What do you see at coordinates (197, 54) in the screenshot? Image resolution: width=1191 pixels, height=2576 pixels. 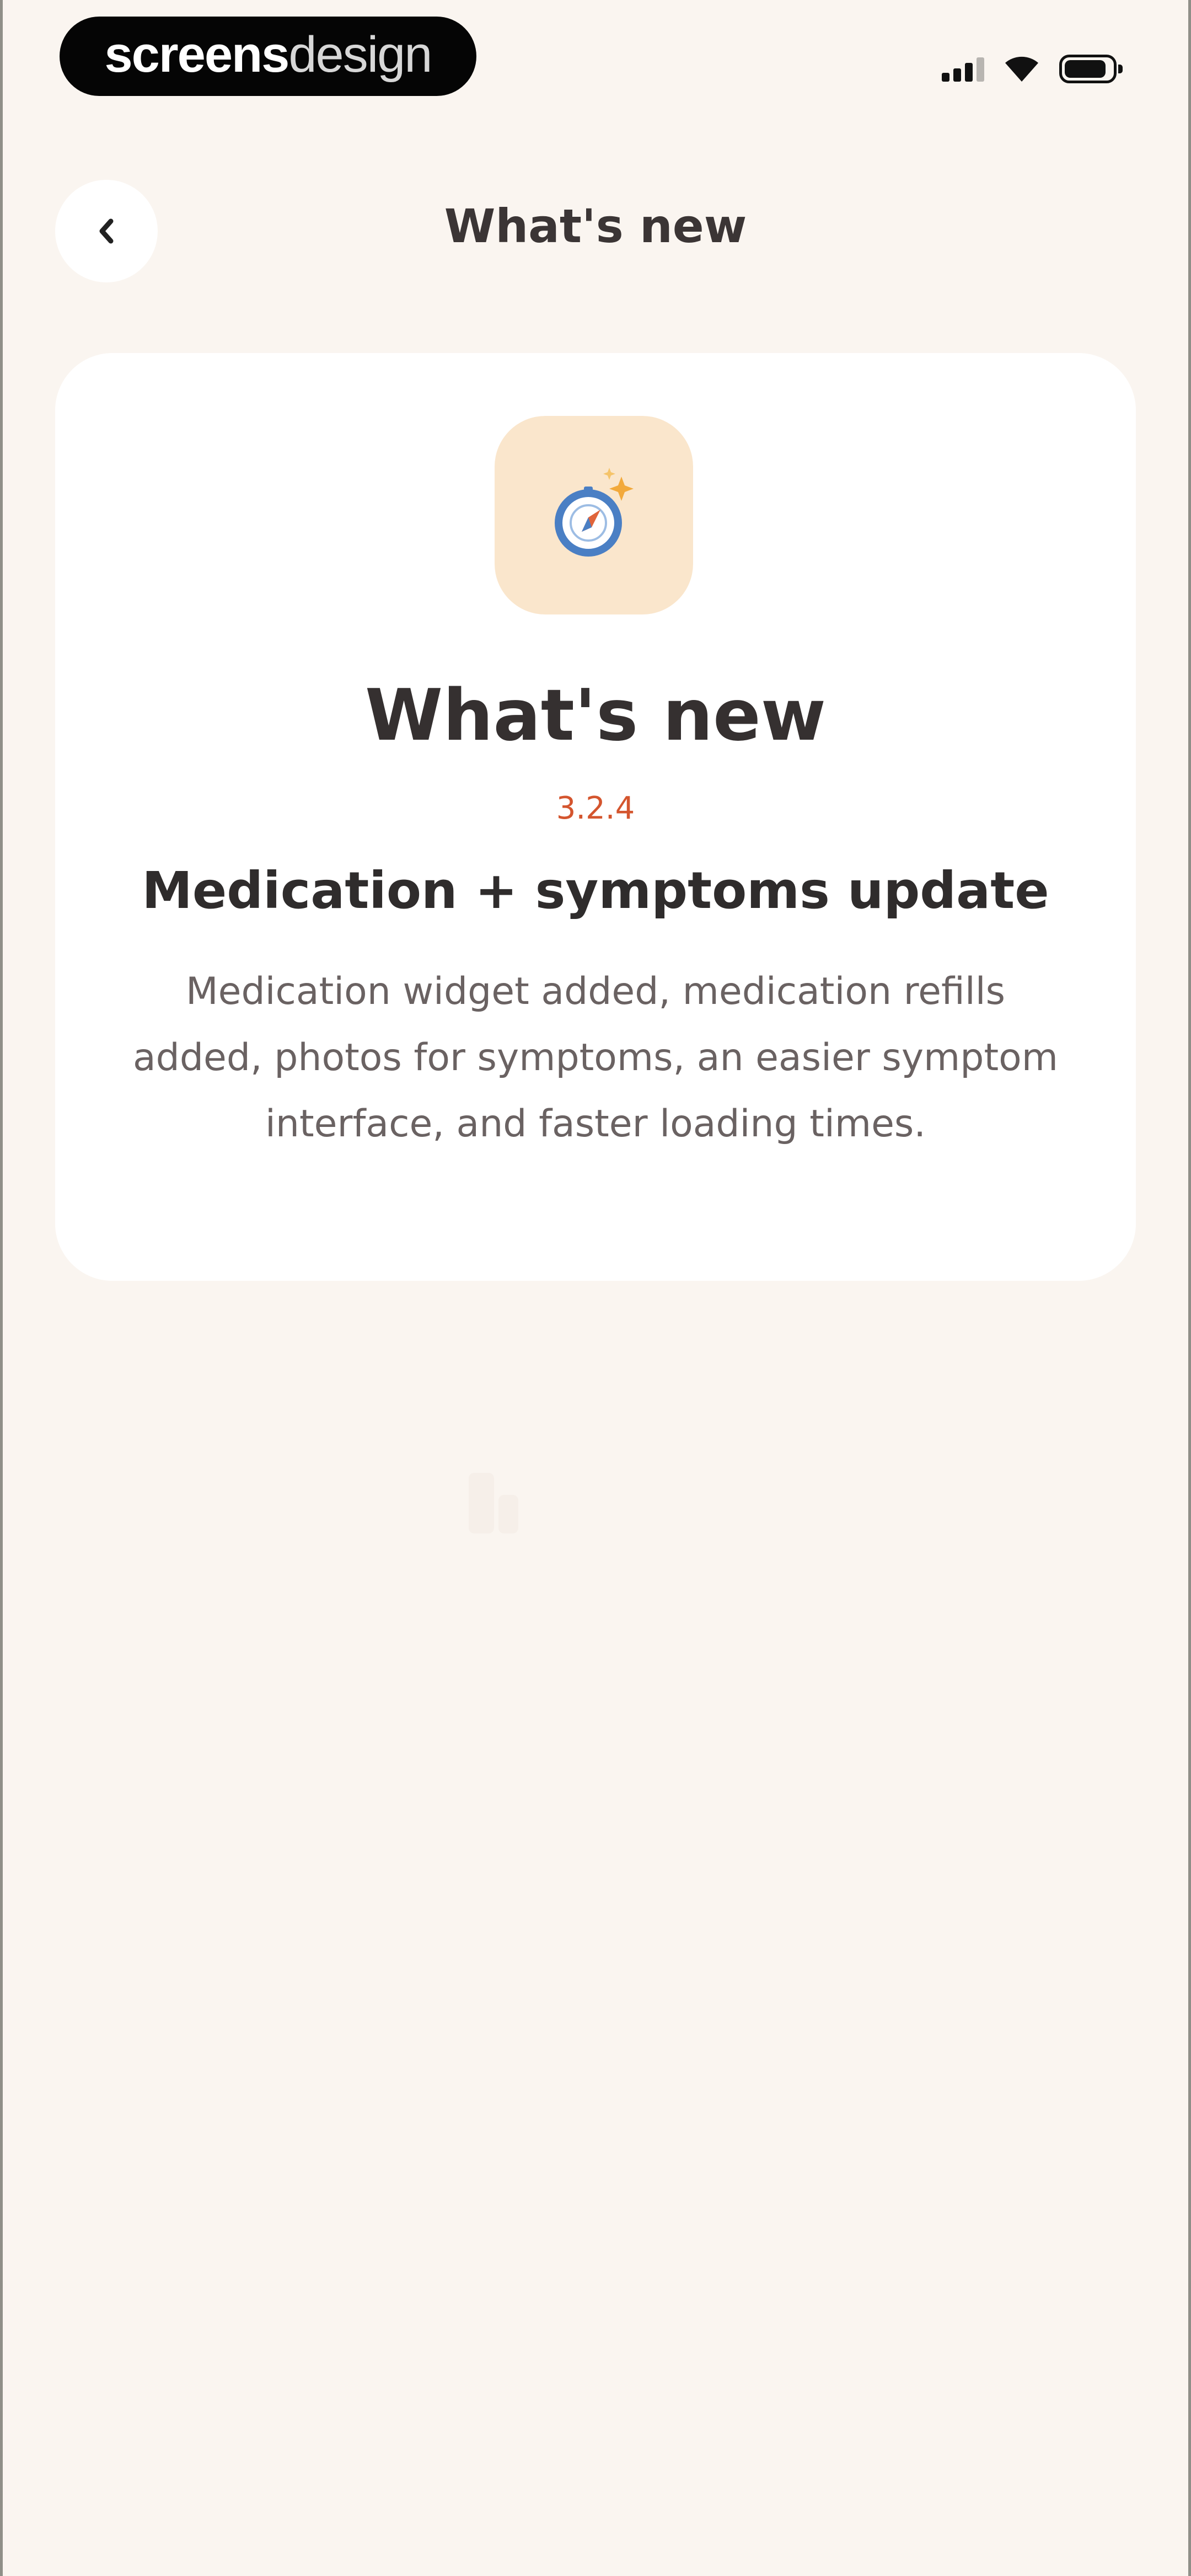 I see `brand-logo-strong: screens` at bounding box center [197, 54].